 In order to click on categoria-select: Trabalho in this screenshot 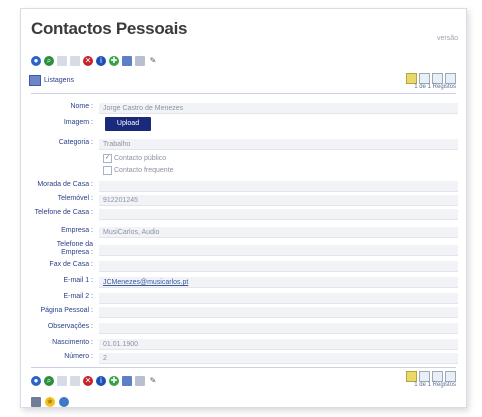, I will do `click(278, 144)`.